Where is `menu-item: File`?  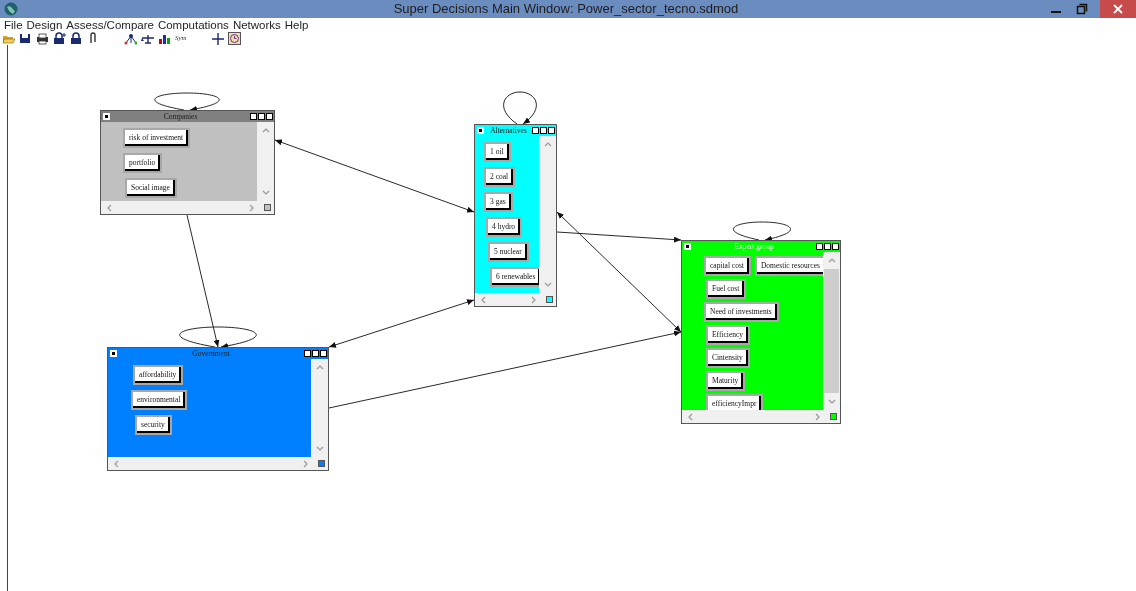 menu-item: File is located at coordinates (13, 25).